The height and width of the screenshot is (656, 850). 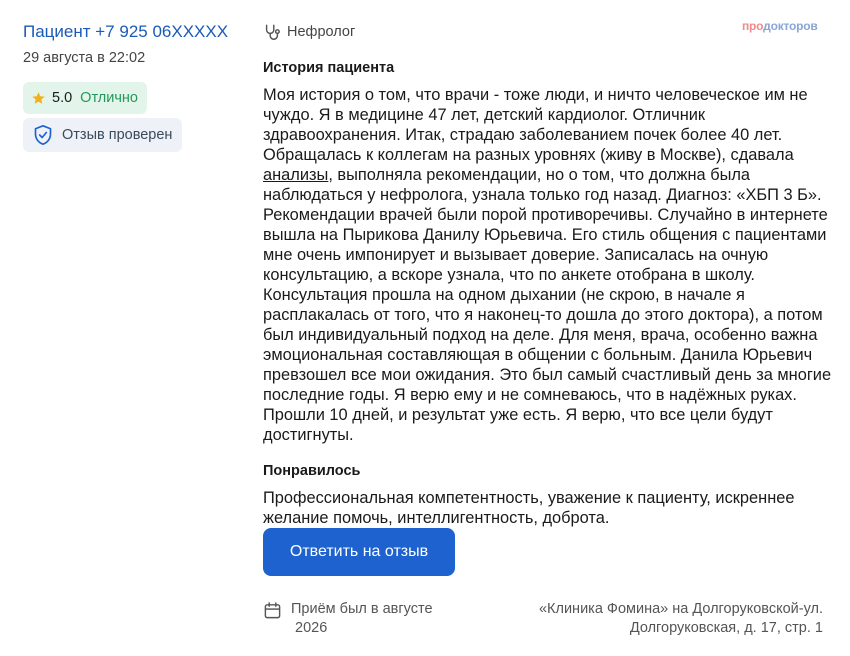 I want to click on shield-check-icon, so click(x=43, y=135).